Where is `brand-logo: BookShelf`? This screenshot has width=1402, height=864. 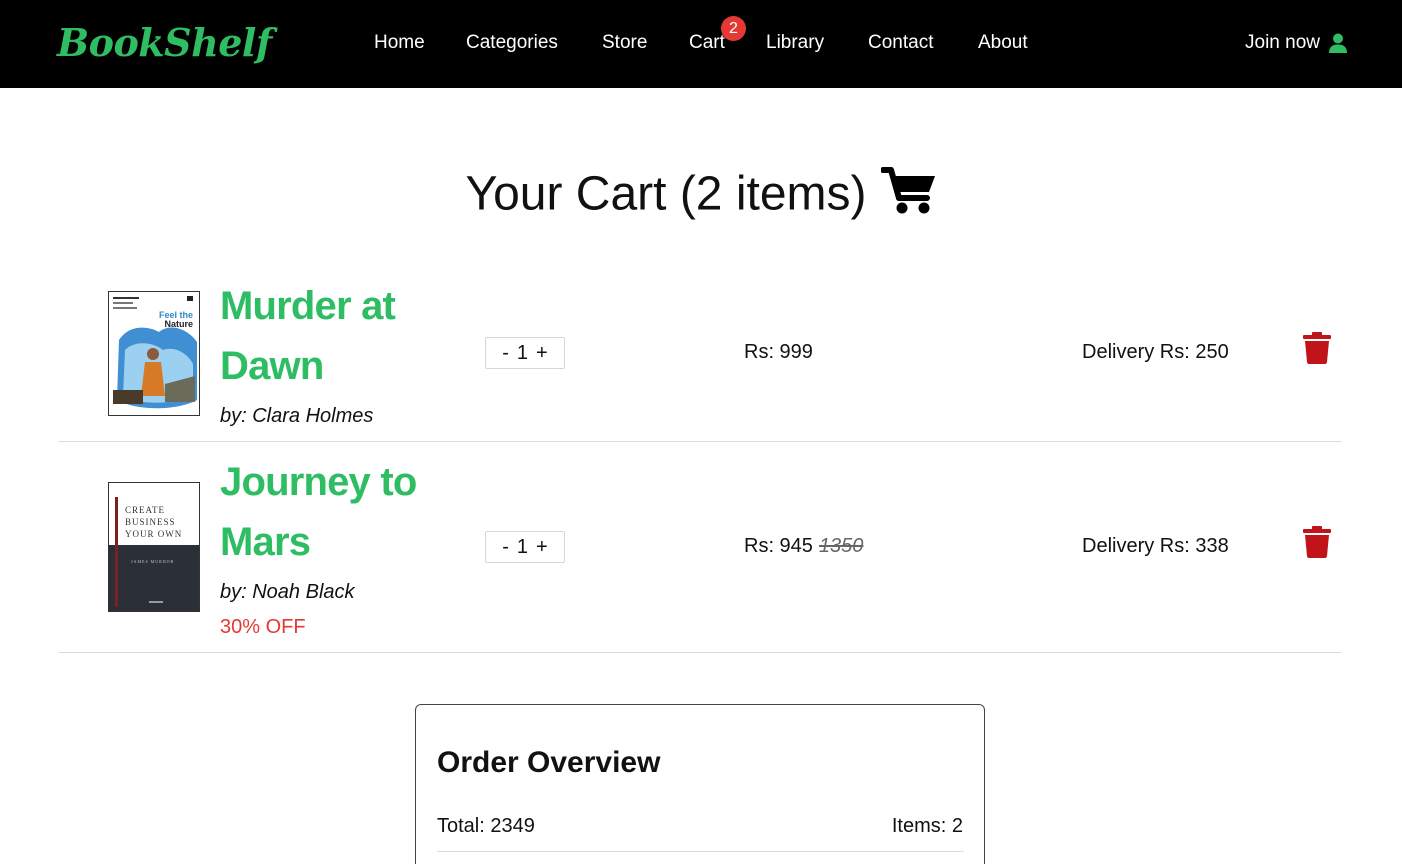
brand-logo: BookShelf is located at coordinates (164, 43).